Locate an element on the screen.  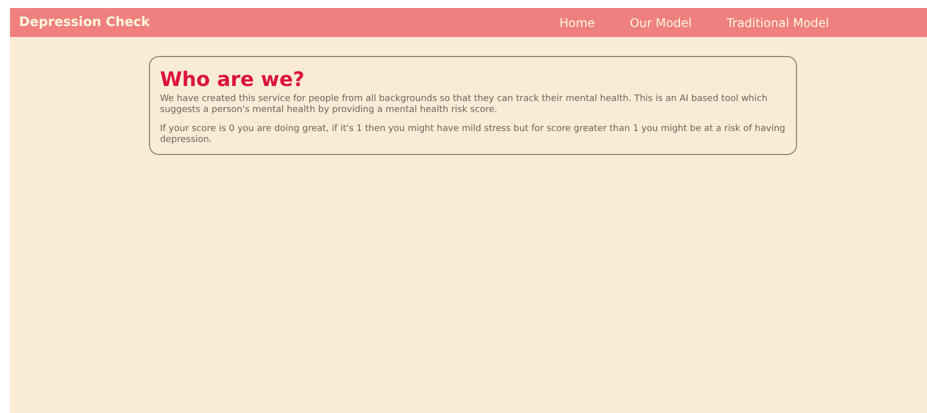
nav-link: Our Model is located at coordinates (661, 23).